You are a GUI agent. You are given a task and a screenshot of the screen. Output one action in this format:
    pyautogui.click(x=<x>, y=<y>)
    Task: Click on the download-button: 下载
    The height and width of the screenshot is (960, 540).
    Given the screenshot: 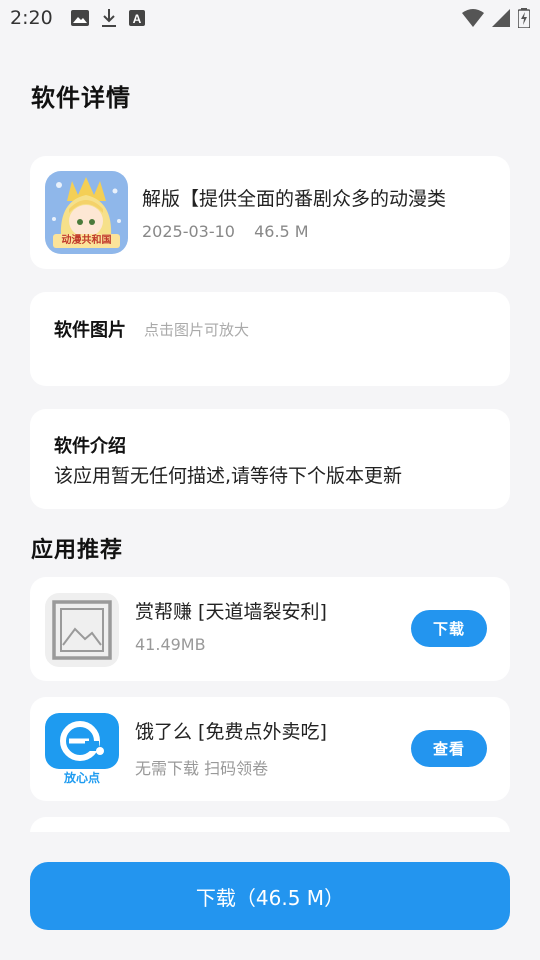 What is the action you would take?
    pyautogui.click(x=449, y=628)
    